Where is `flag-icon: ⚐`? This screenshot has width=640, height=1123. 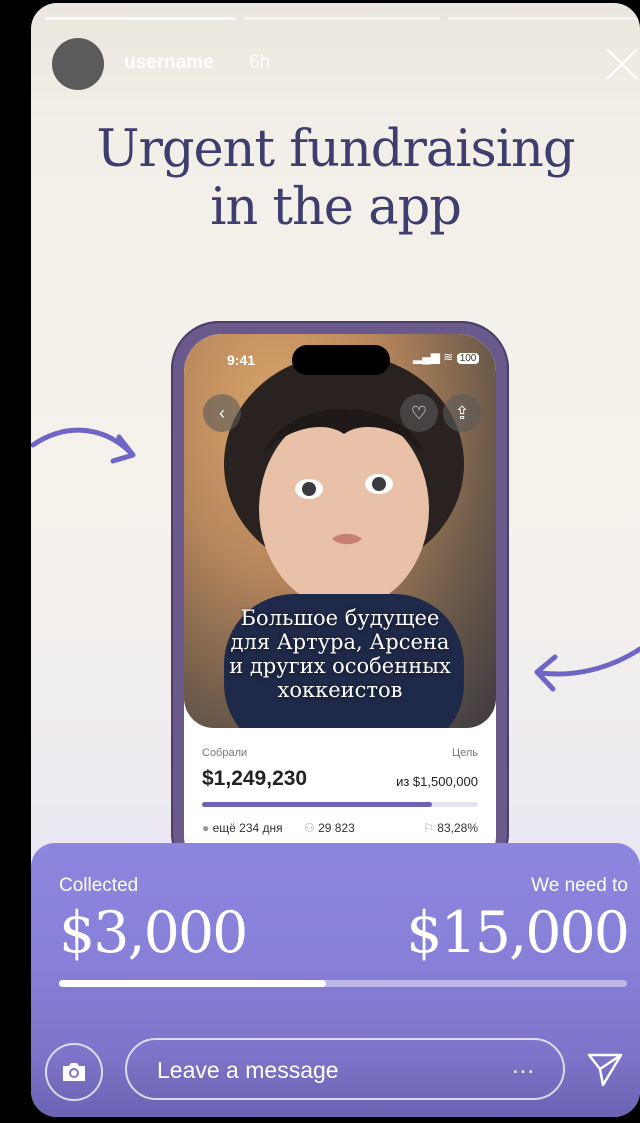
flag-icon: ⚐ is located at coordinates (428, 828).